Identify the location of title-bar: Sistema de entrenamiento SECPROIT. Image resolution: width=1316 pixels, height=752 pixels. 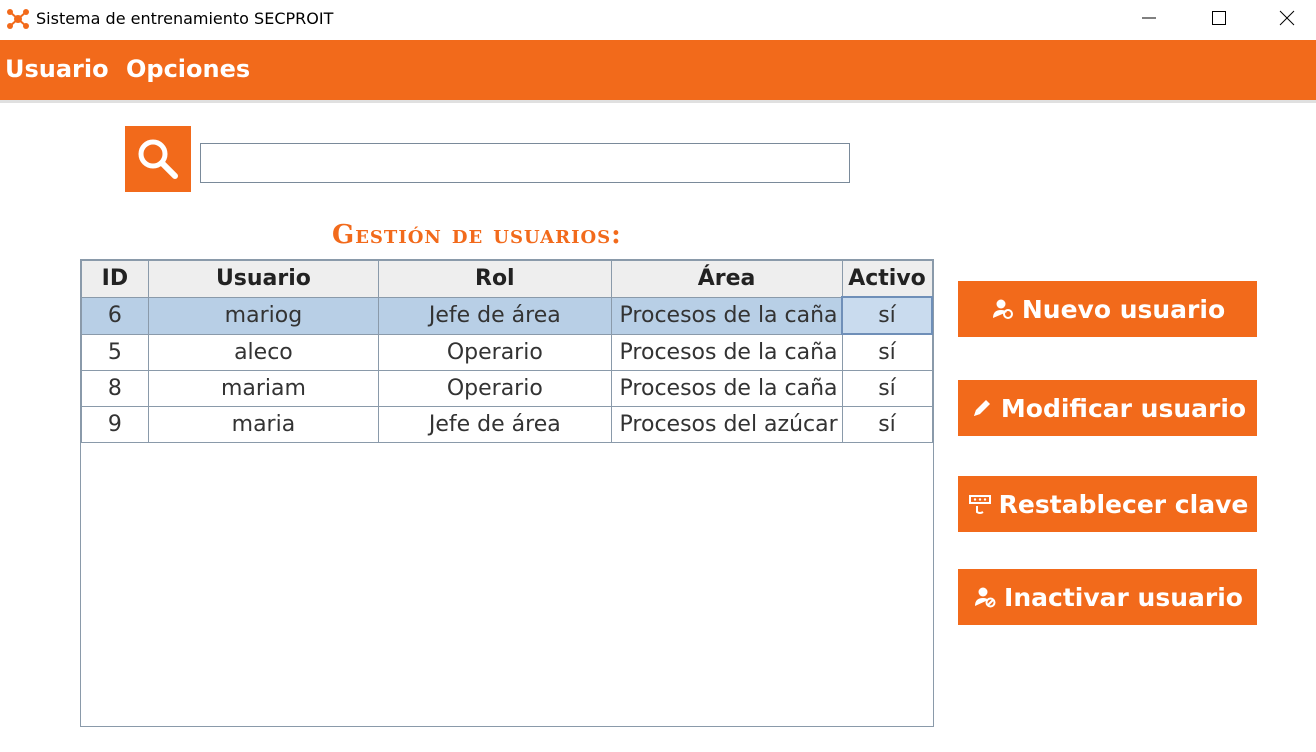
(658, 19).